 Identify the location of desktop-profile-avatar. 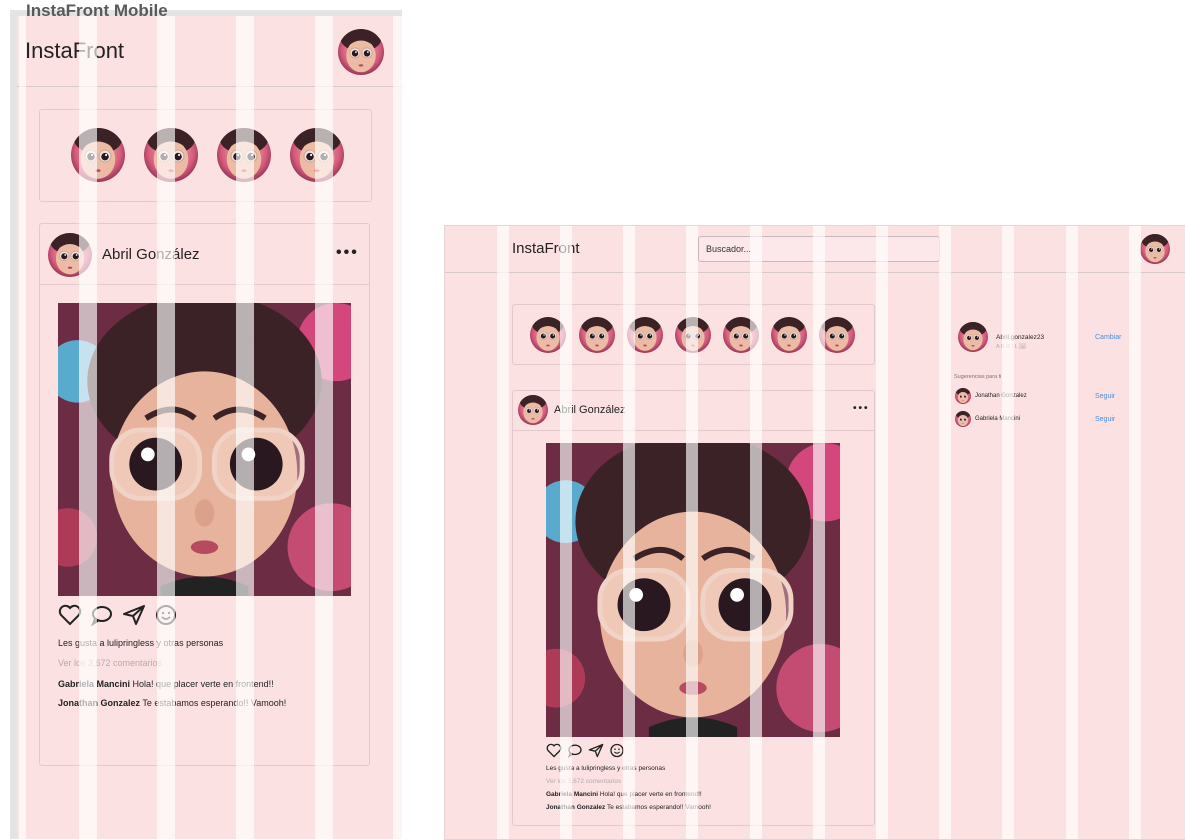
(1155, 249).